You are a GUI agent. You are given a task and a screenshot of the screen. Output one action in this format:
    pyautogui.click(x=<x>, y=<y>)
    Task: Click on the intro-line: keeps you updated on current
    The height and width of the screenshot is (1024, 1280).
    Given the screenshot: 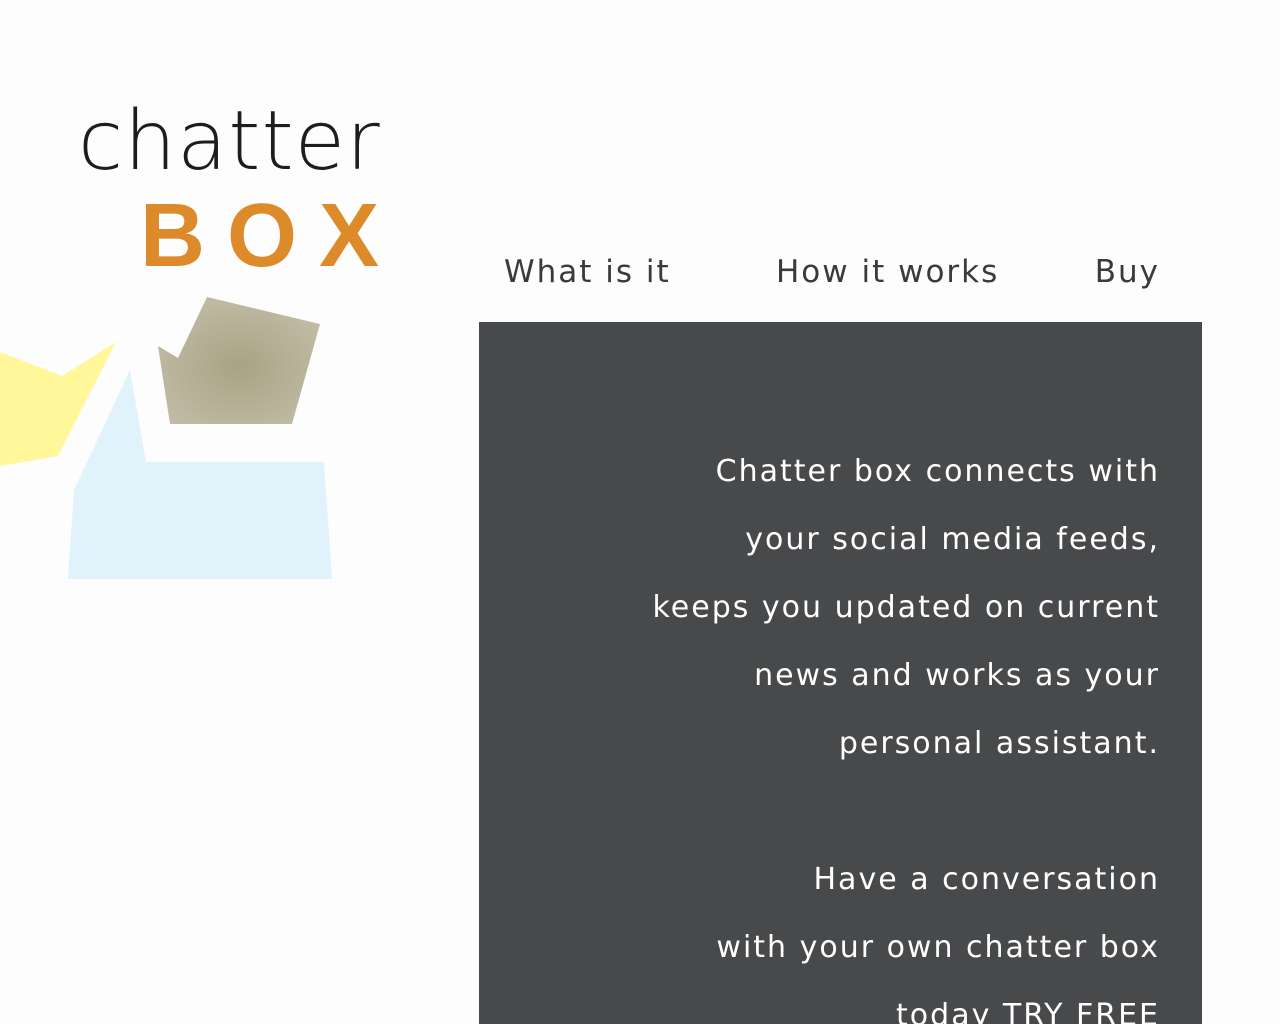 What is the action you would take?
    pyautogui.click(x=906, y=607)
    